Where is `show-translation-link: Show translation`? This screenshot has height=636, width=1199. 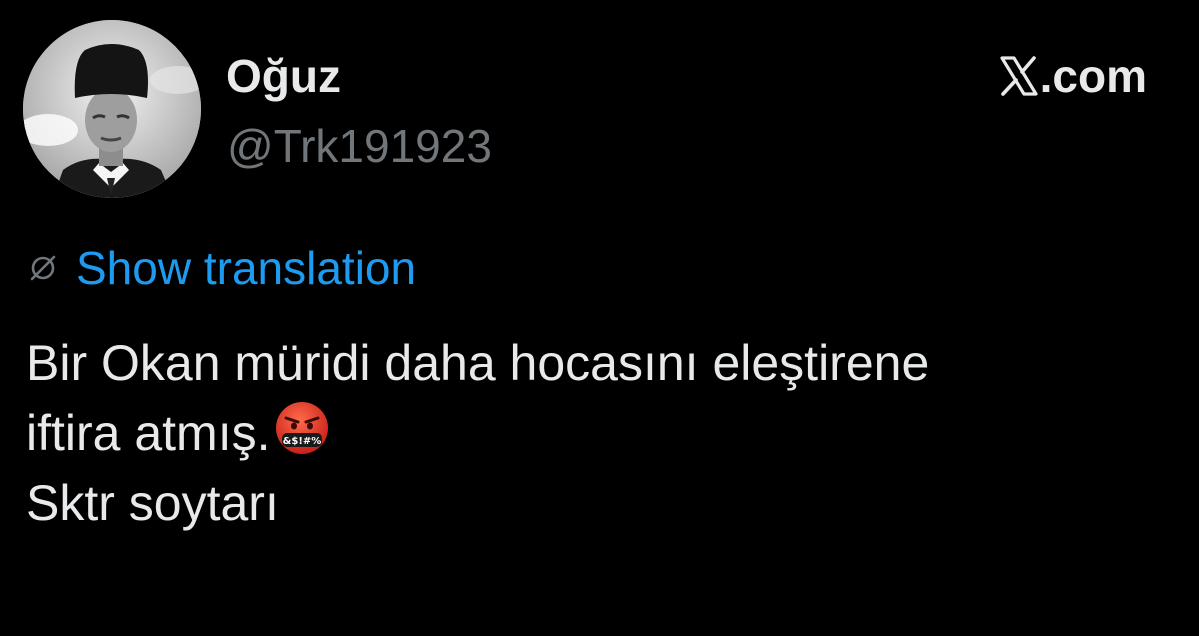 show-translation-link: Show translation is located at coordinates (246, 268).